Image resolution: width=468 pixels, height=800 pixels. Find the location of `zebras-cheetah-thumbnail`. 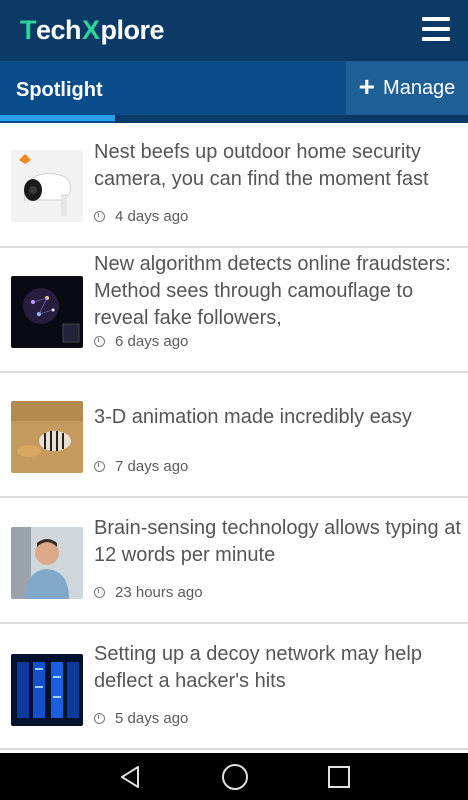

zebras-cheetah-thumbnail is located at coordinates (47, 437).